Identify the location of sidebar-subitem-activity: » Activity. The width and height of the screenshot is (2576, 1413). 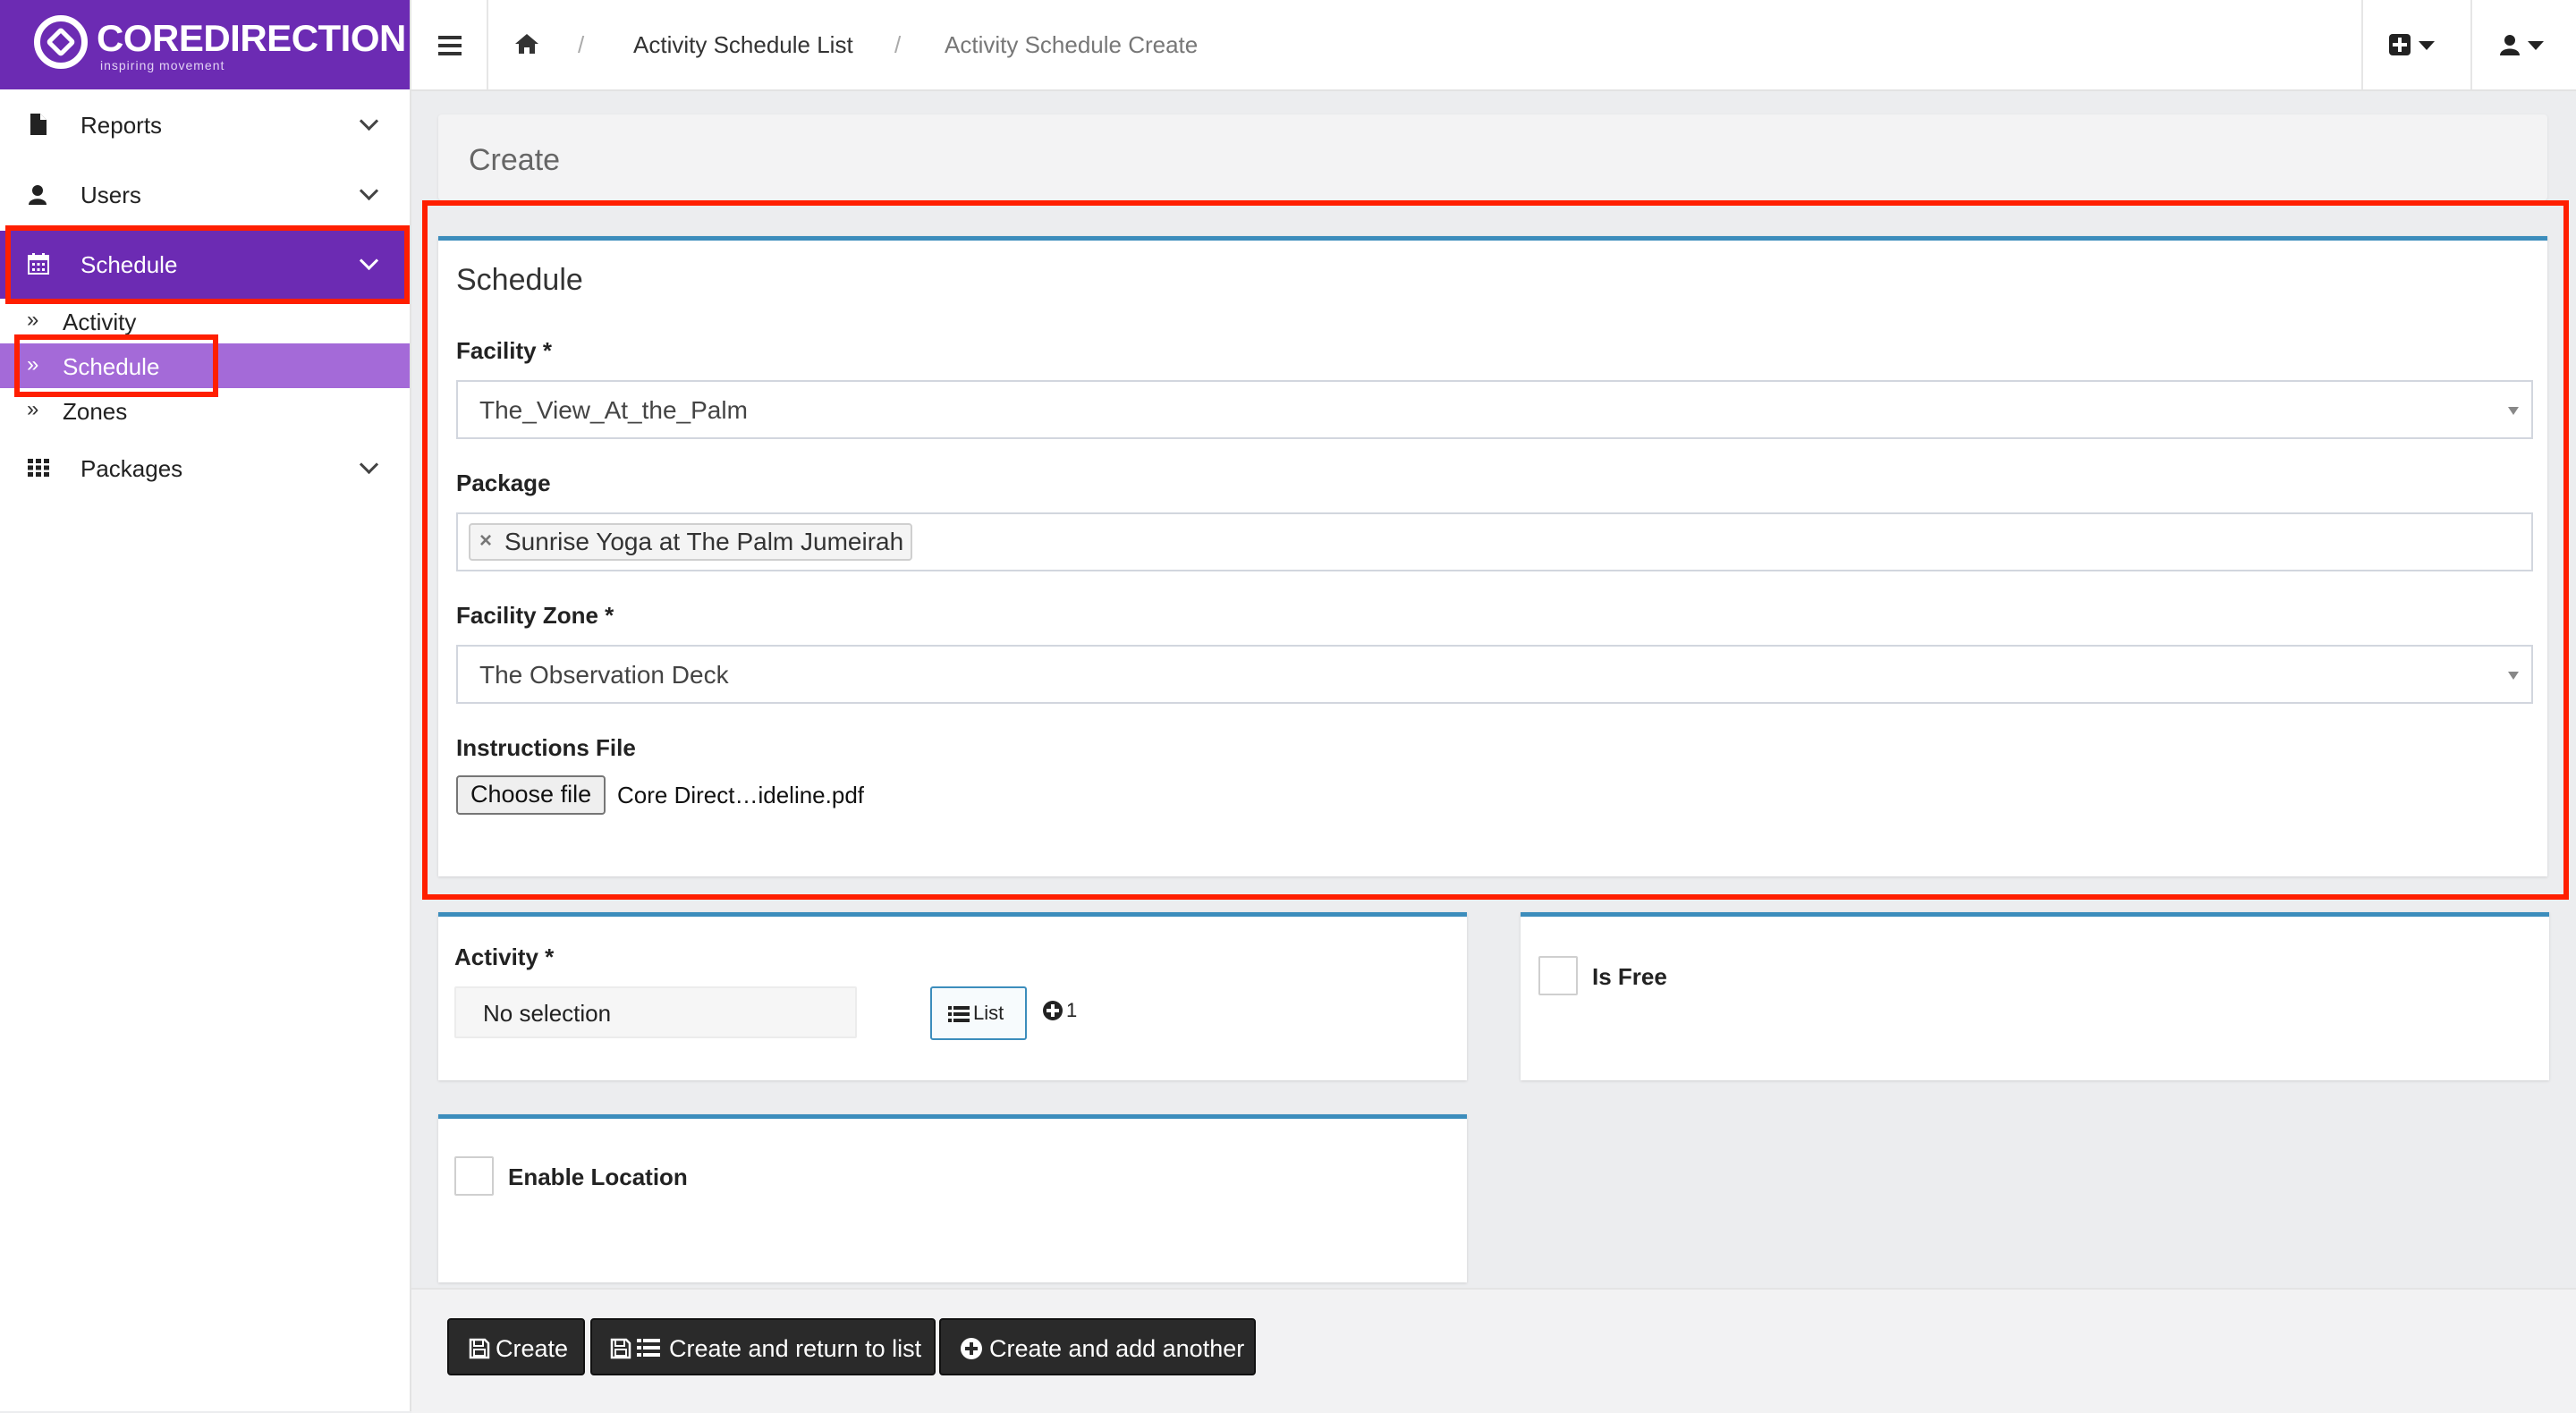
(205, 321).